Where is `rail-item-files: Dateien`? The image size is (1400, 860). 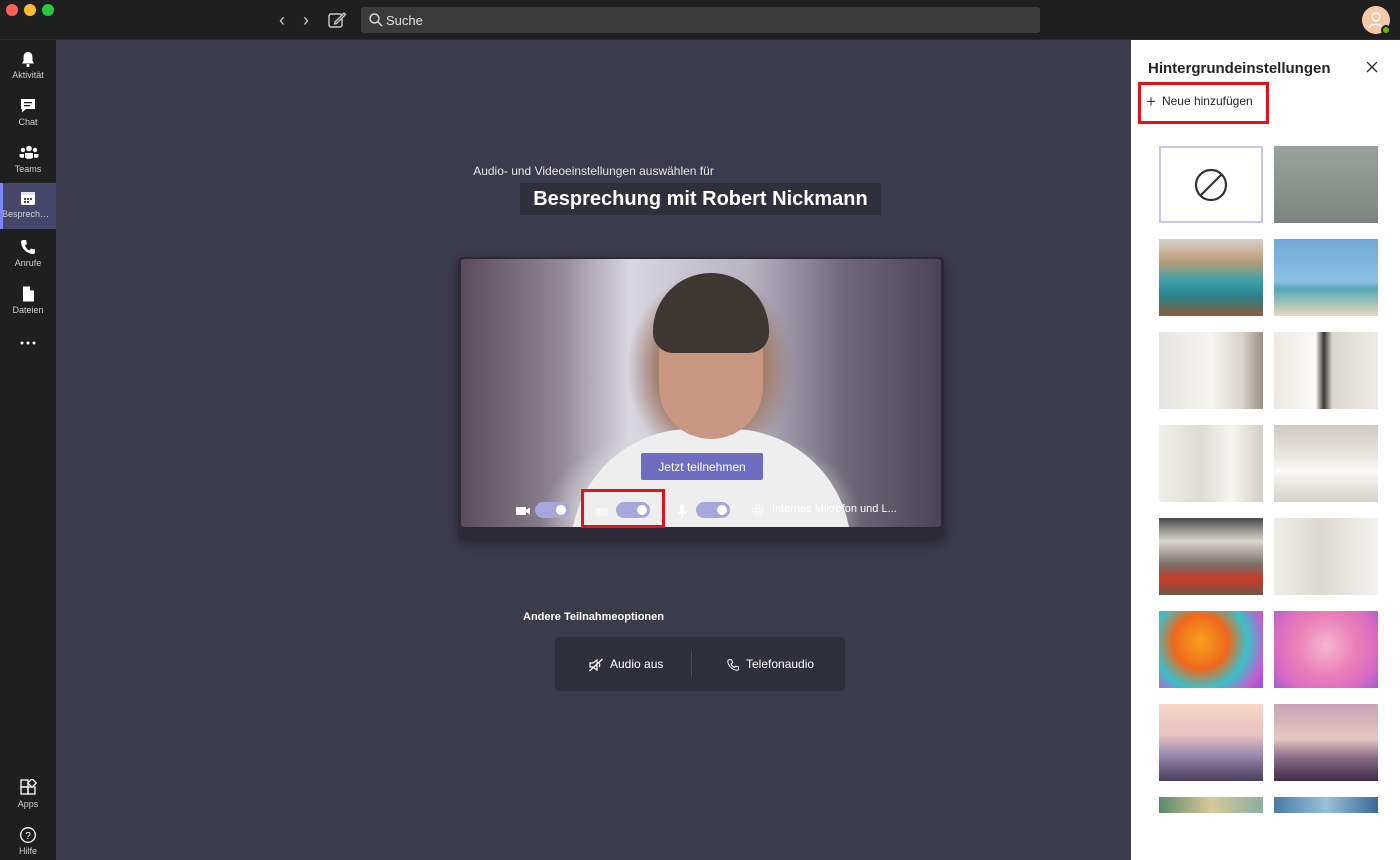
rail-item-files: Dateien is located at coordinates (28, 302).